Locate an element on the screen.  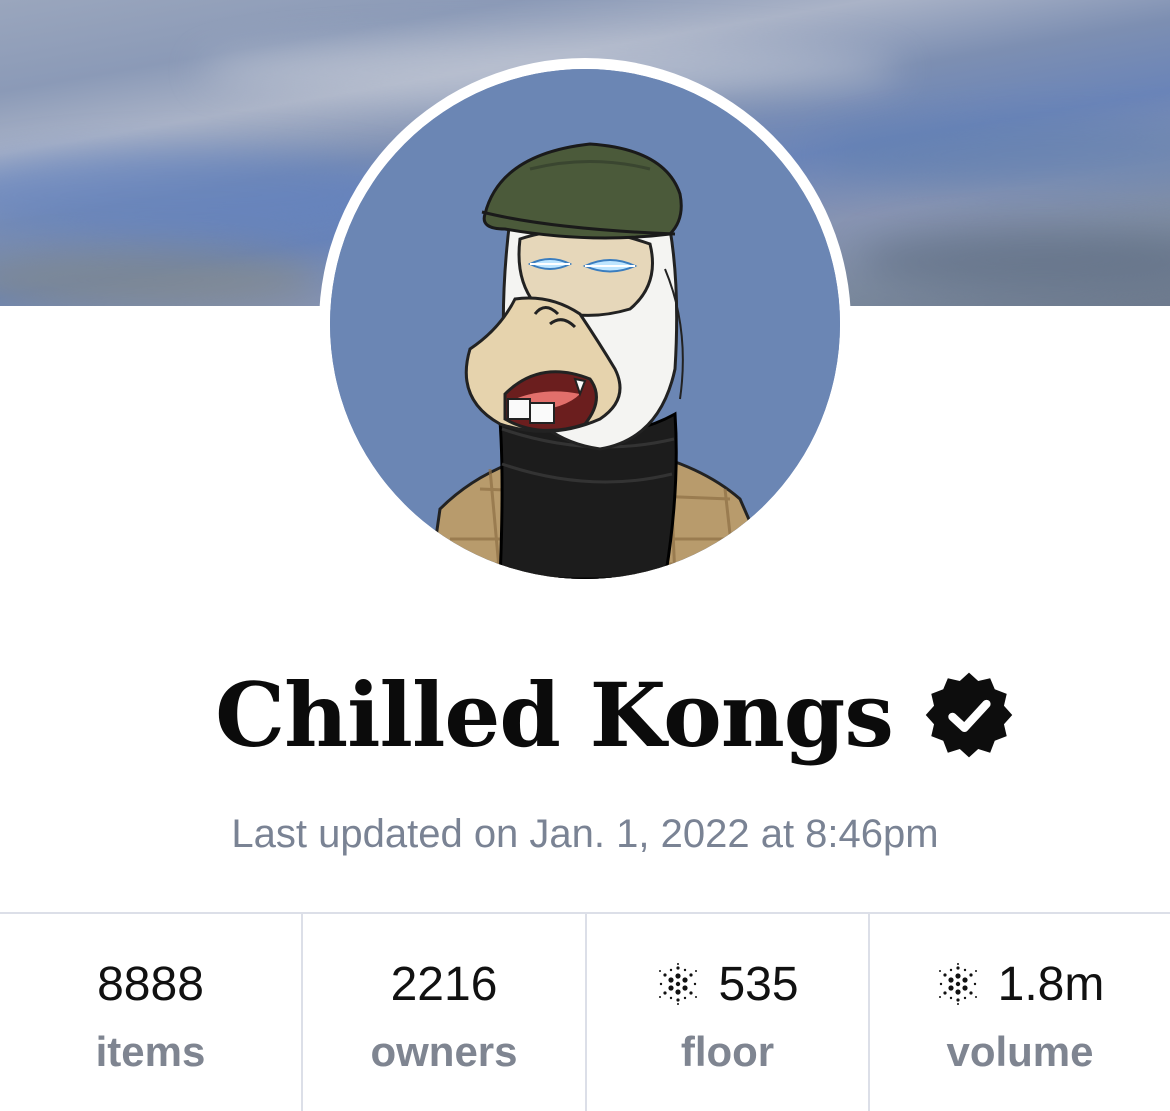
stat-value: 2216 is located at coordinates (444, 984).